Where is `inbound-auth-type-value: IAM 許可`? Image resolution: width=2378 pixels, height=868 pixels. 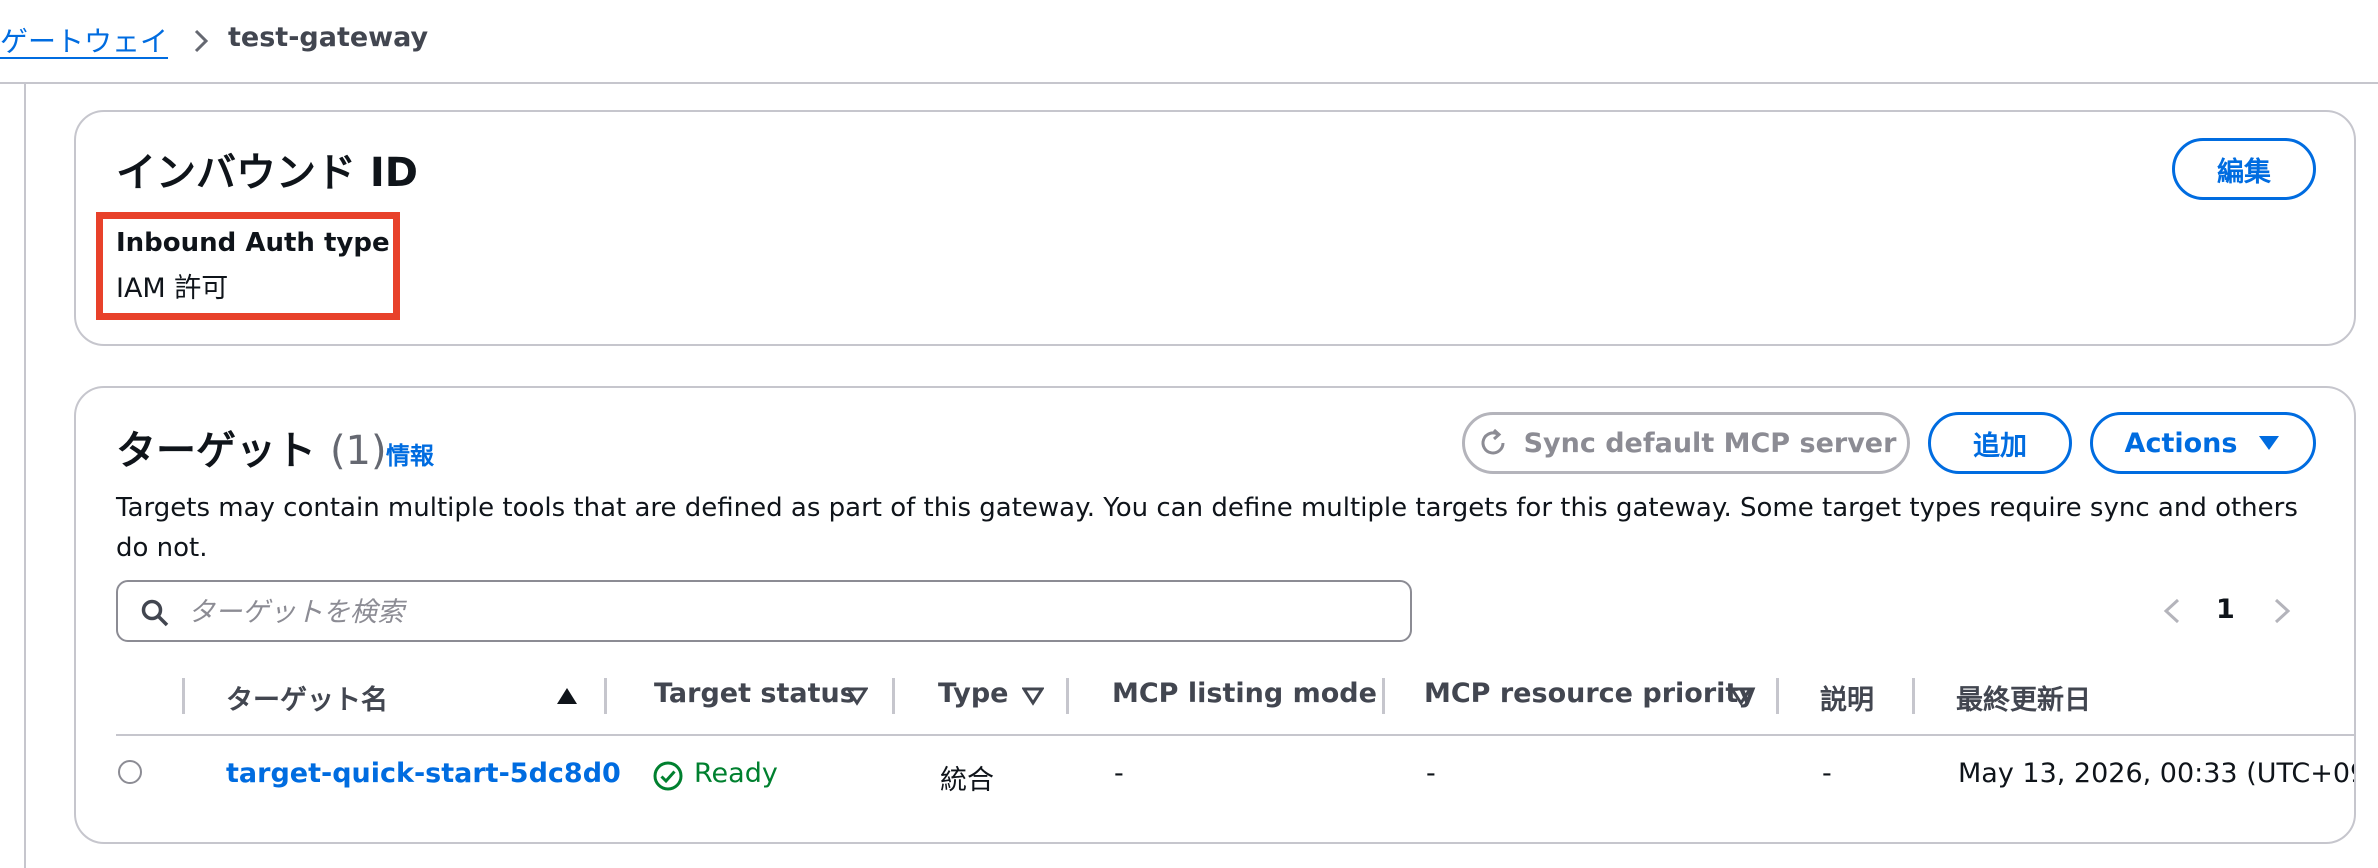 inbound-auth-type-value: IAM 許可 is located at coordinates (172, 288).